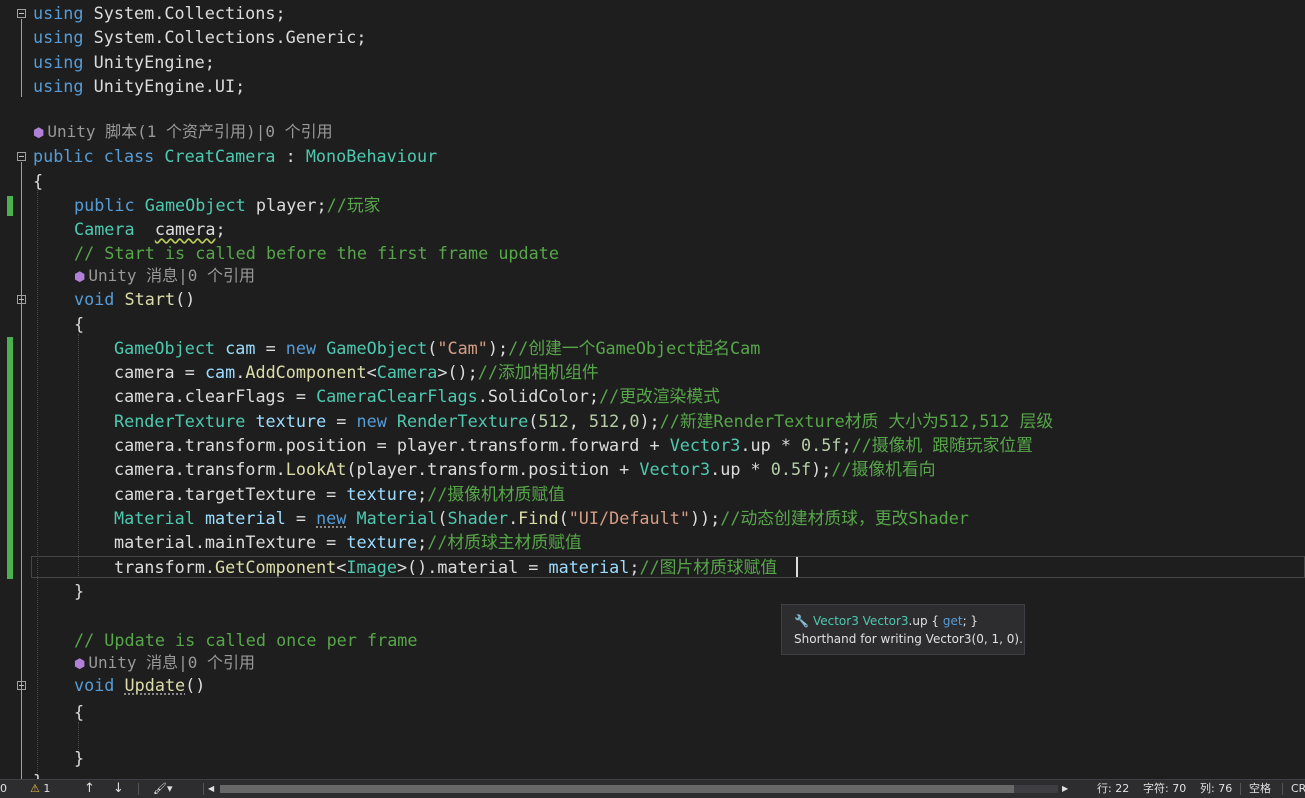 This screenshot has height=798, width=1305. Describe the element at coordinates (227, 205) in the screenshot. I see `code-line: public GameObject player;//玩家` at that location.